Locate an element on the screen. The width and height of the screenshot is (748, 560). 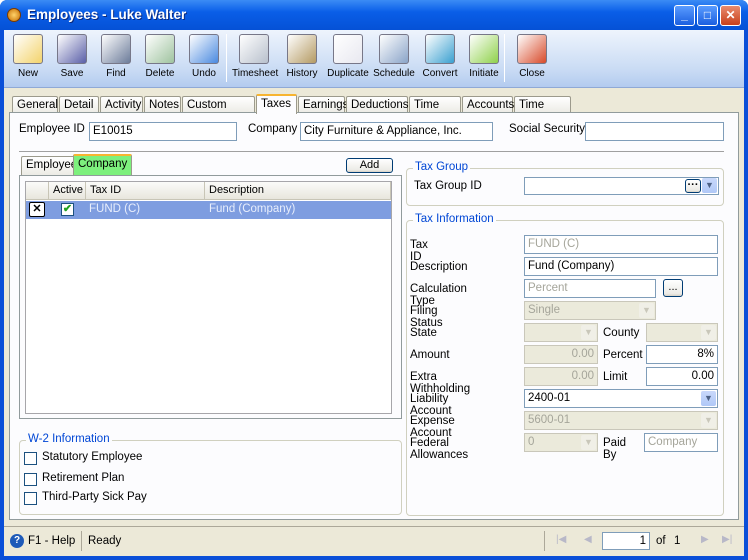
save-icon is located at coordinates (72, 49).